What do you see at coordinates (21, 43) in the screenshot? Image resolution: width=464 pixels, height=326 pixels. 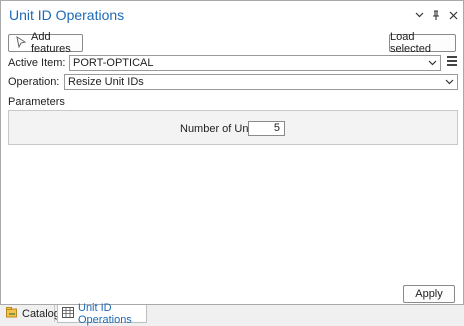 I see `select-arrow-icon` at bounding box center [21, 43].